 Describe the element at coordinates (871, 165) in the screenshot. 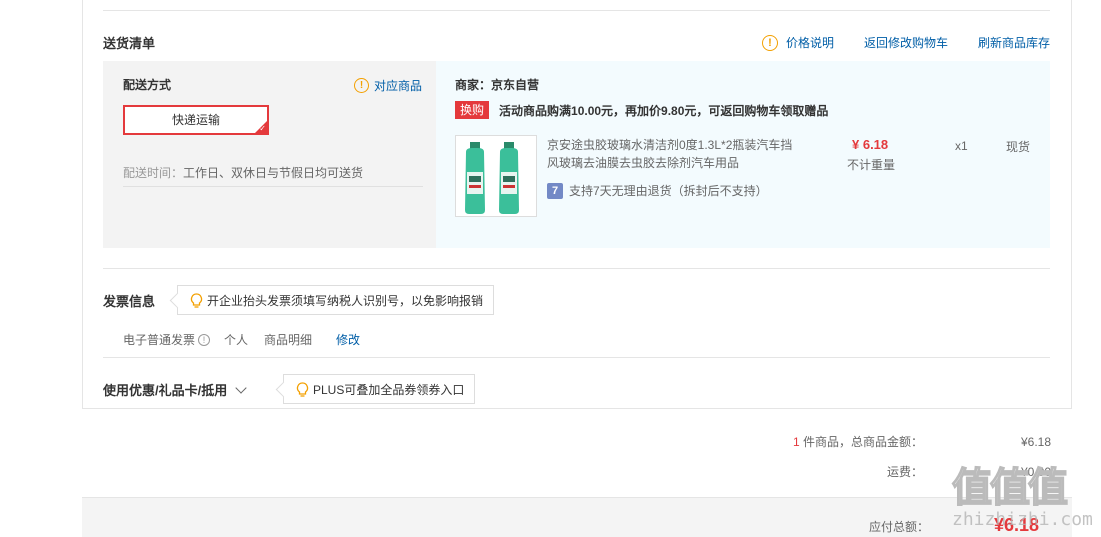

I see `product-weight: 不计重量` at that location.